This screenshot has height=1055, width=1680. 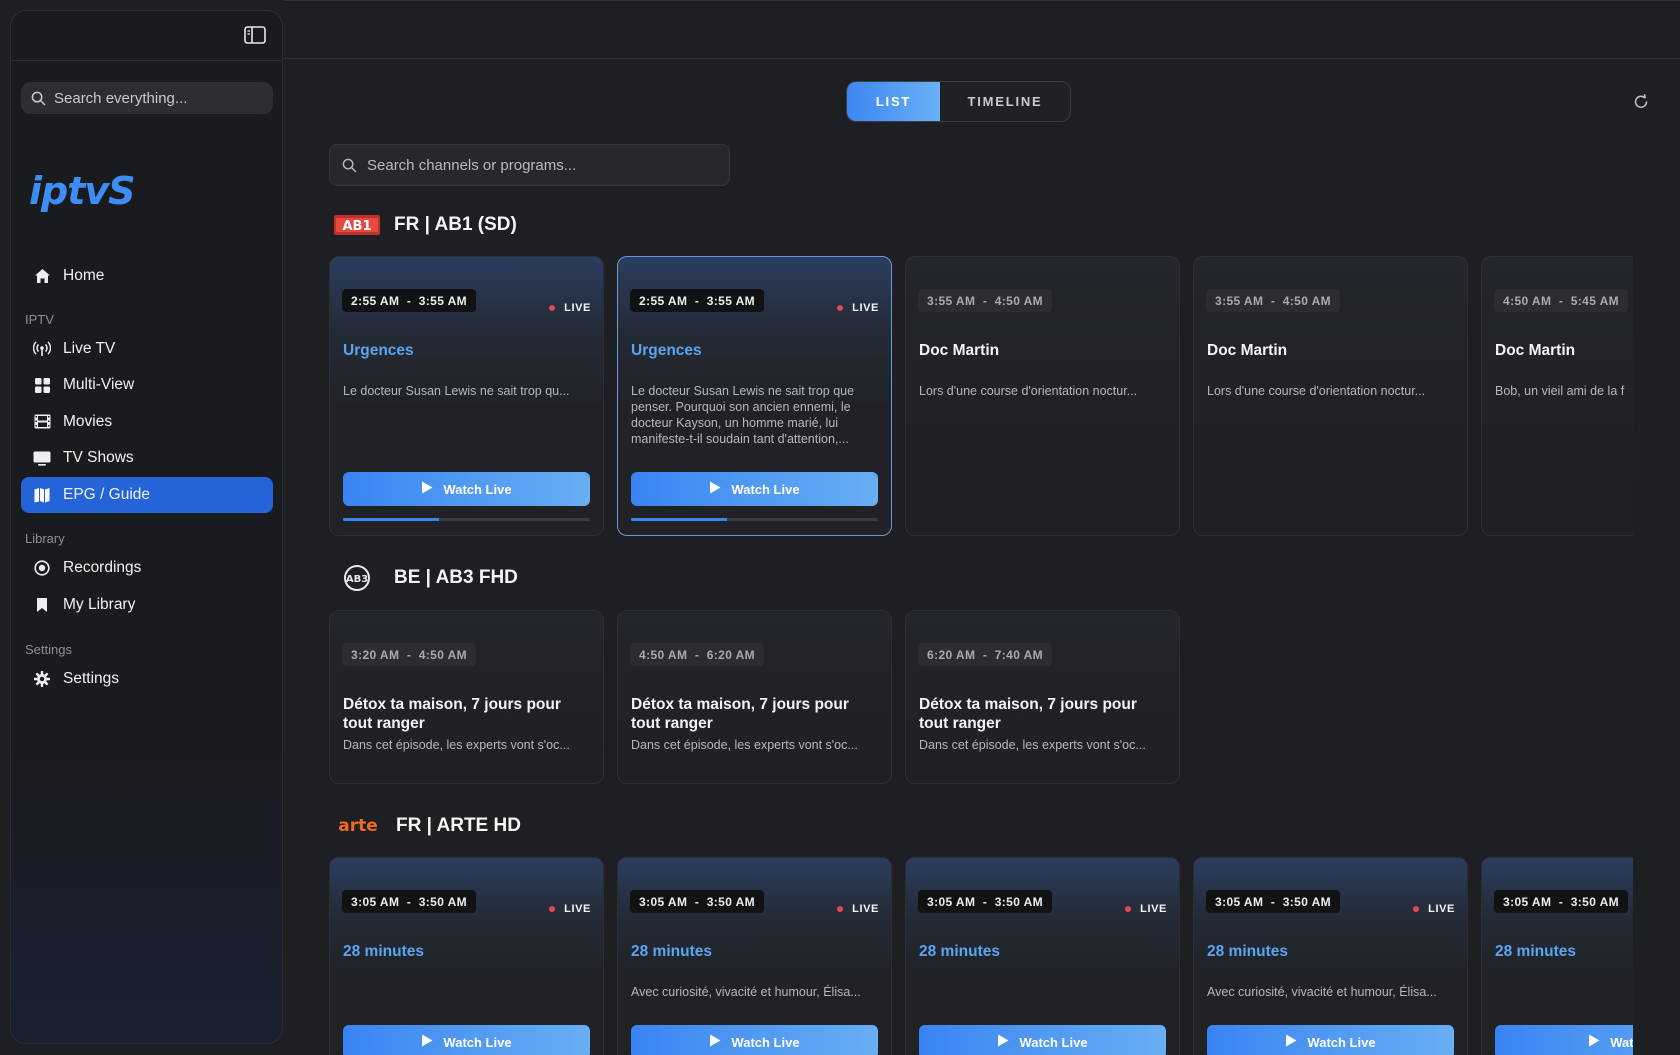 What do you see at coordinates (42, 568) in the screenshot?
I see `record-icon` at bounding box center [42, 568].